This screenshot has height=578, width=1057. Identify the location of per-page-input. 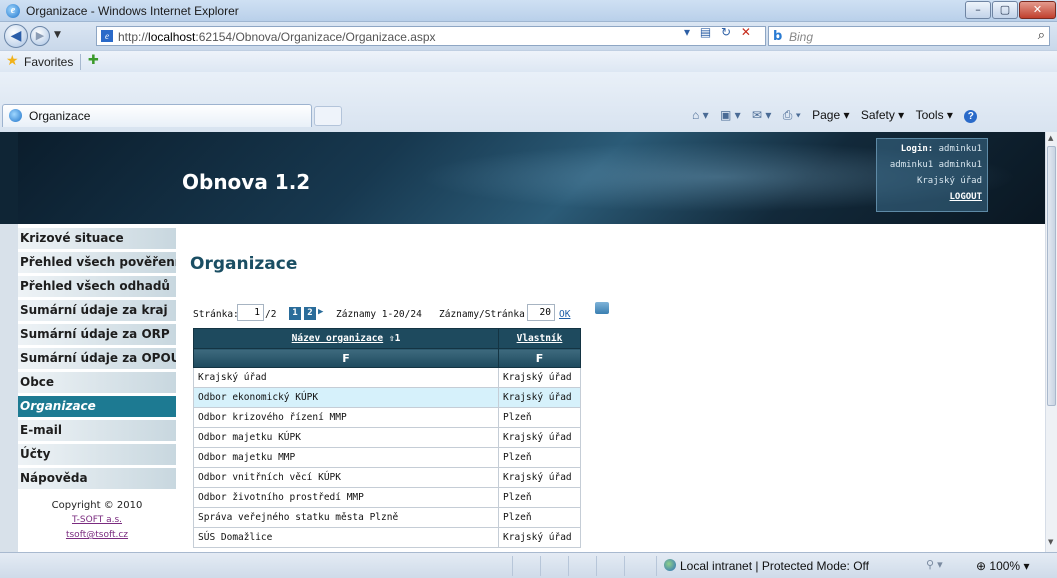
(541, 312).